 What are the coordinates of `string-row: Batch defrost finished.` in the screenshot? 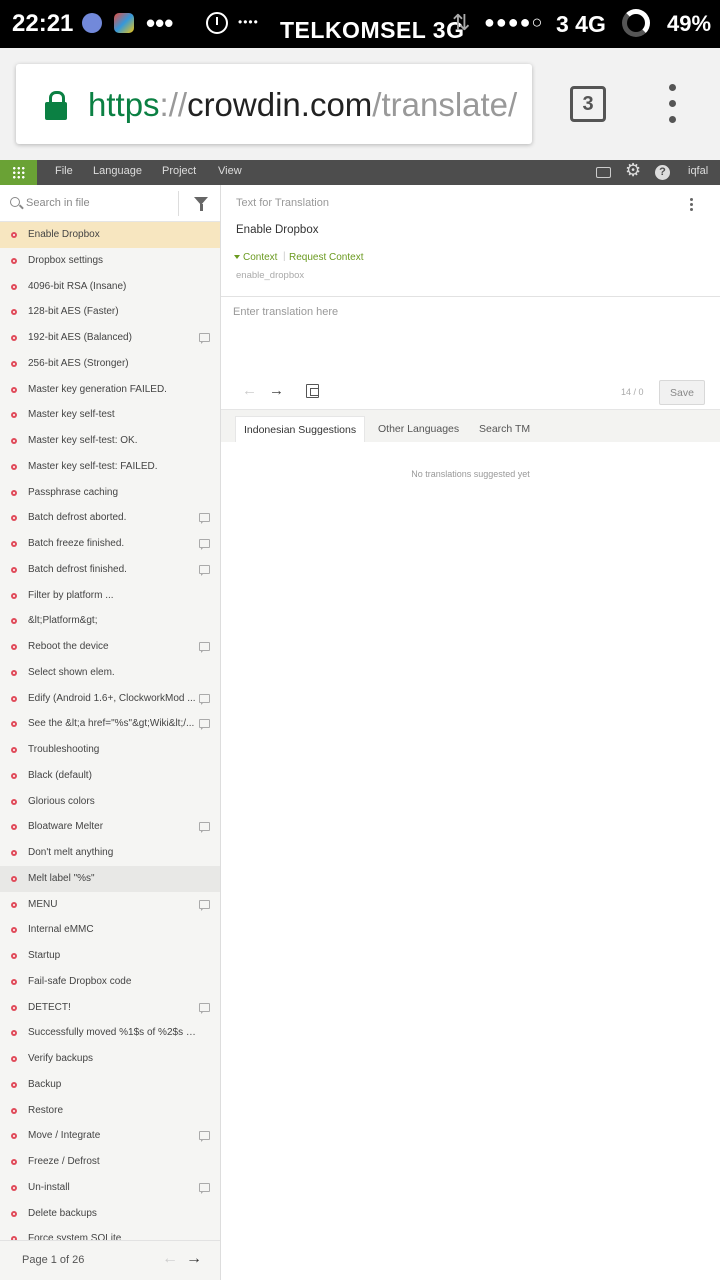 It's located at (110, 570).